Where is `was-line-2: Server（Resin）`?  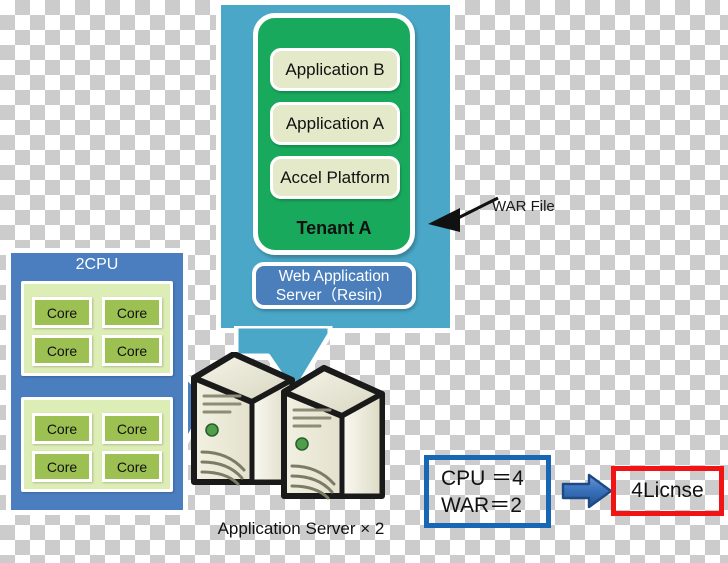 was-line-2: Server（Resin） is located at coordinates (334, 295).